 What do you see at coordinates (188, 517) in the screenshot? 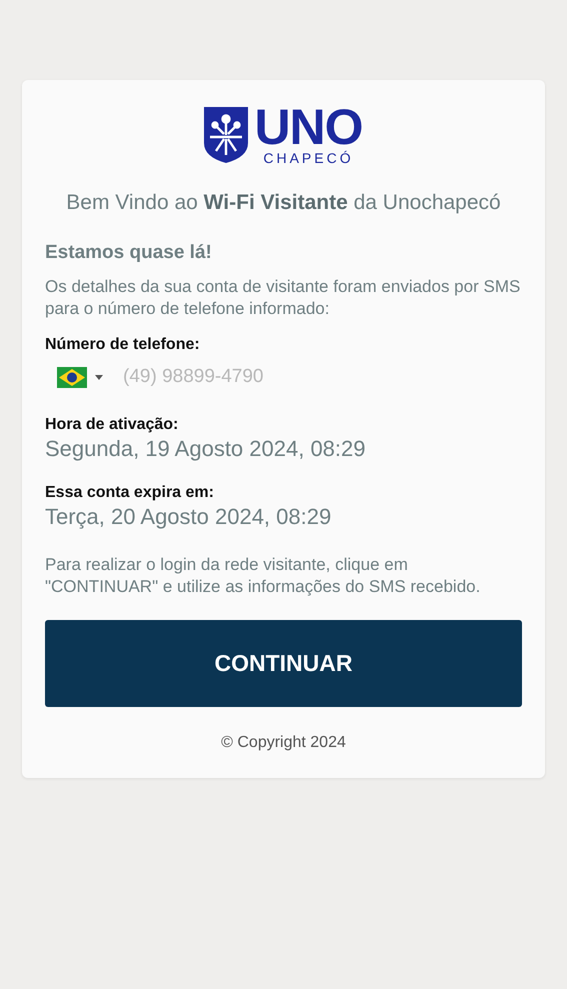
I see `field-value: Terça, 20 Agosto 2024, 08:29` at bounding box center [188, 517].